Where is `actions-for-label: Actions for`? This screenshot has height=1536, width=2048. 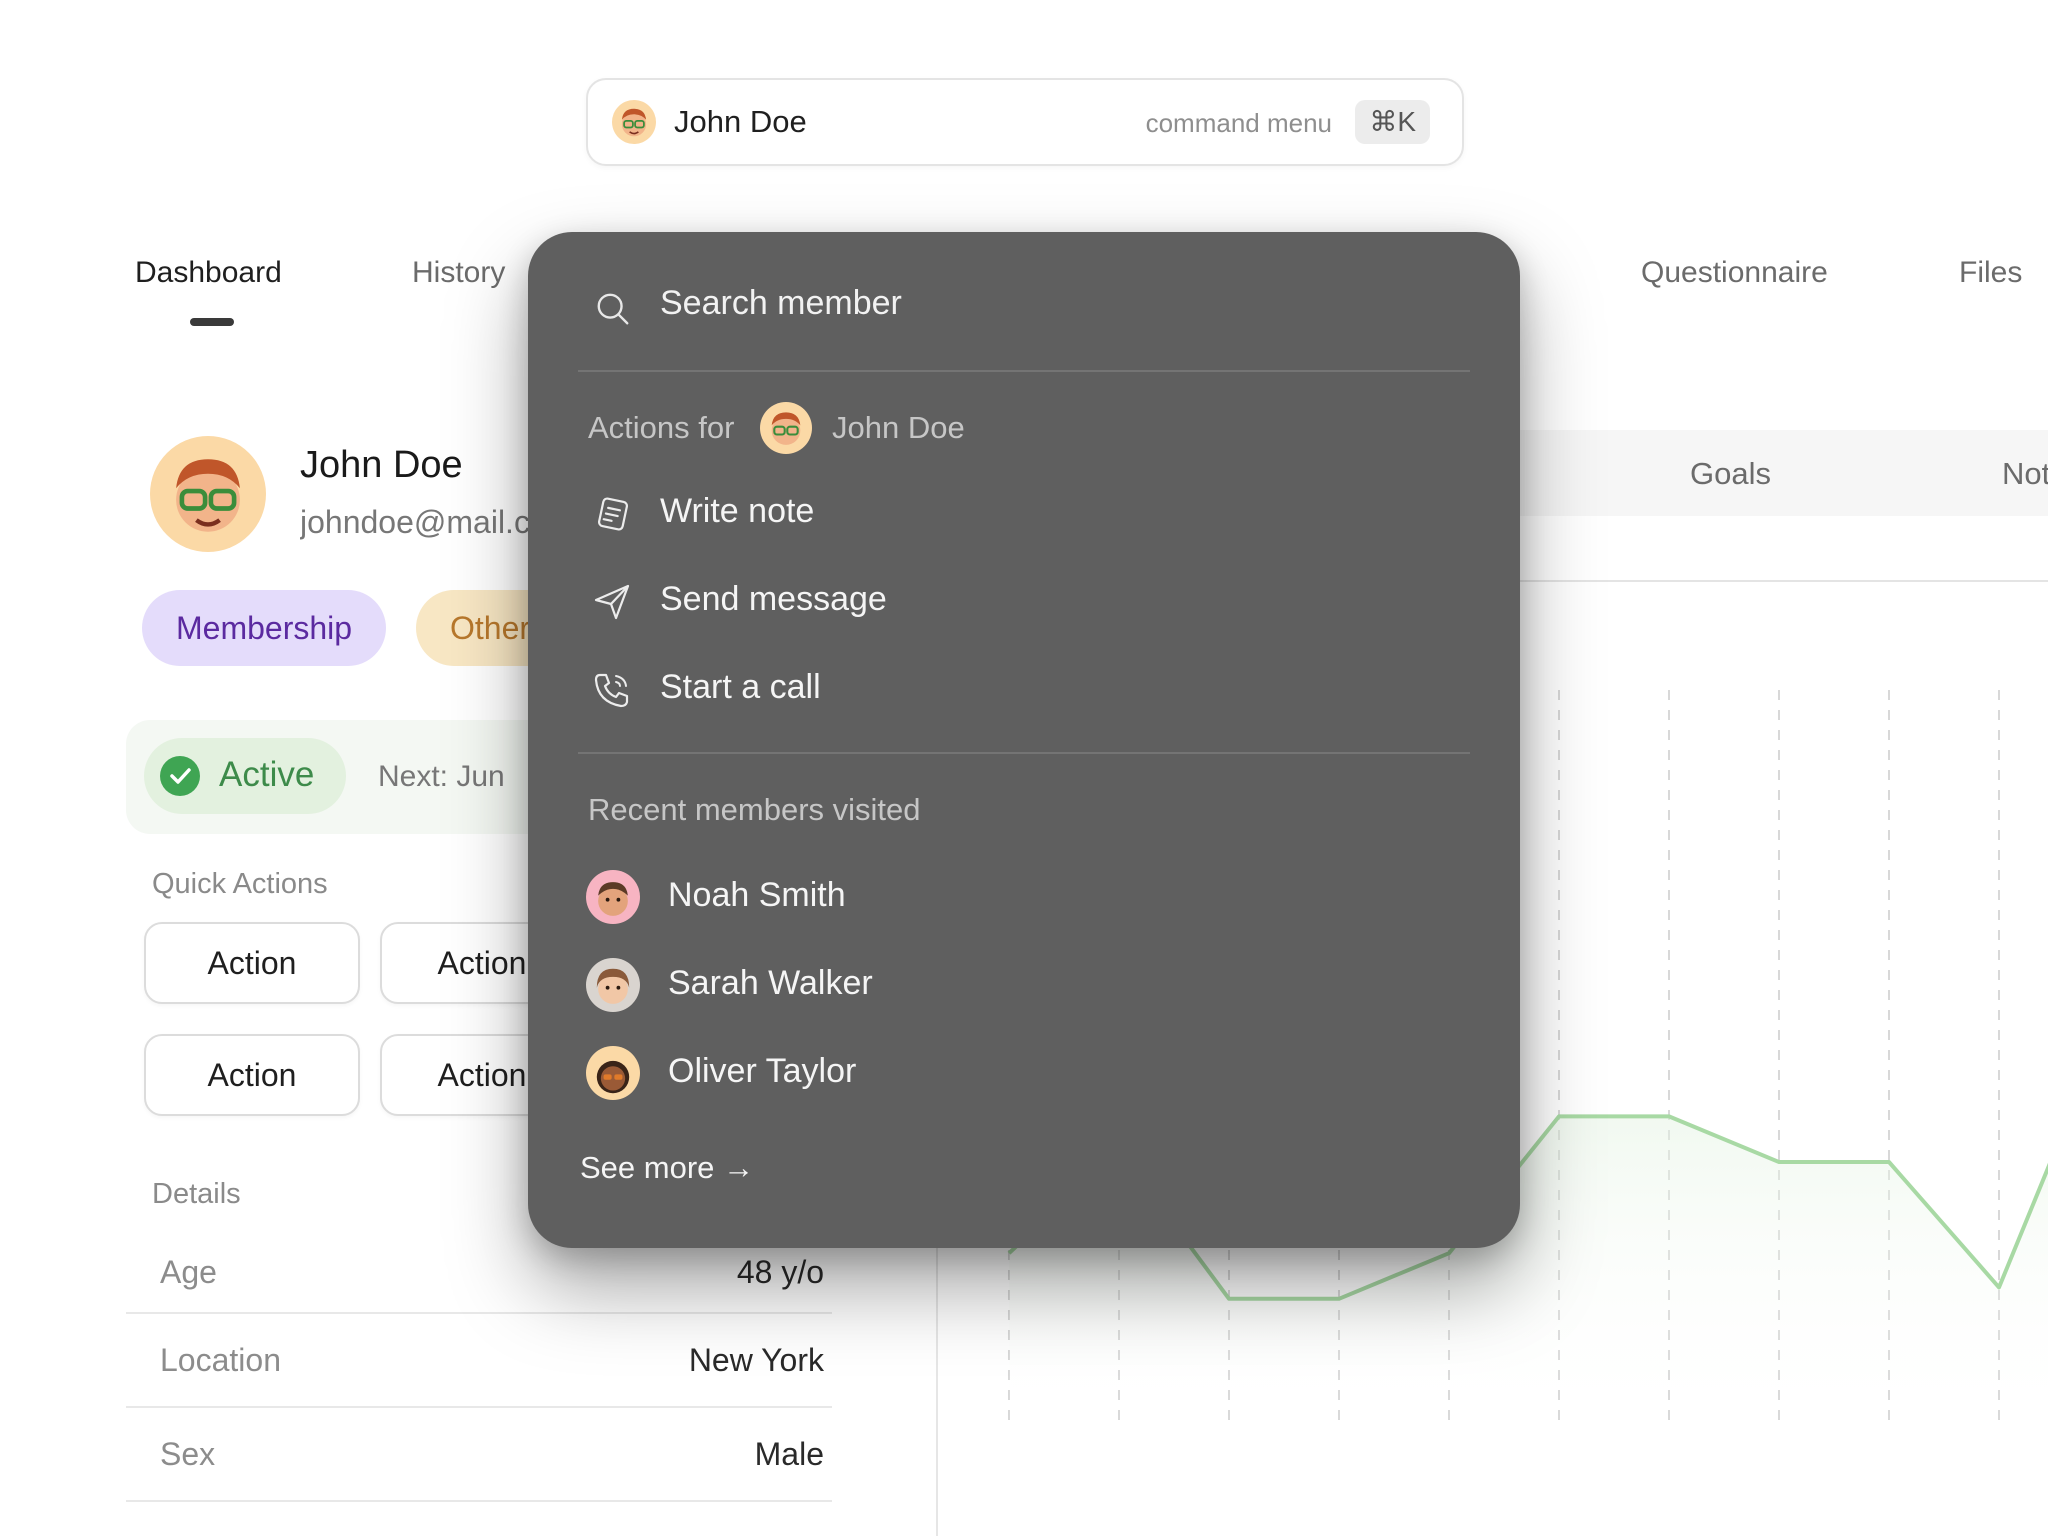 actions-for-label: Actions for is located at coordinates (661, 427).